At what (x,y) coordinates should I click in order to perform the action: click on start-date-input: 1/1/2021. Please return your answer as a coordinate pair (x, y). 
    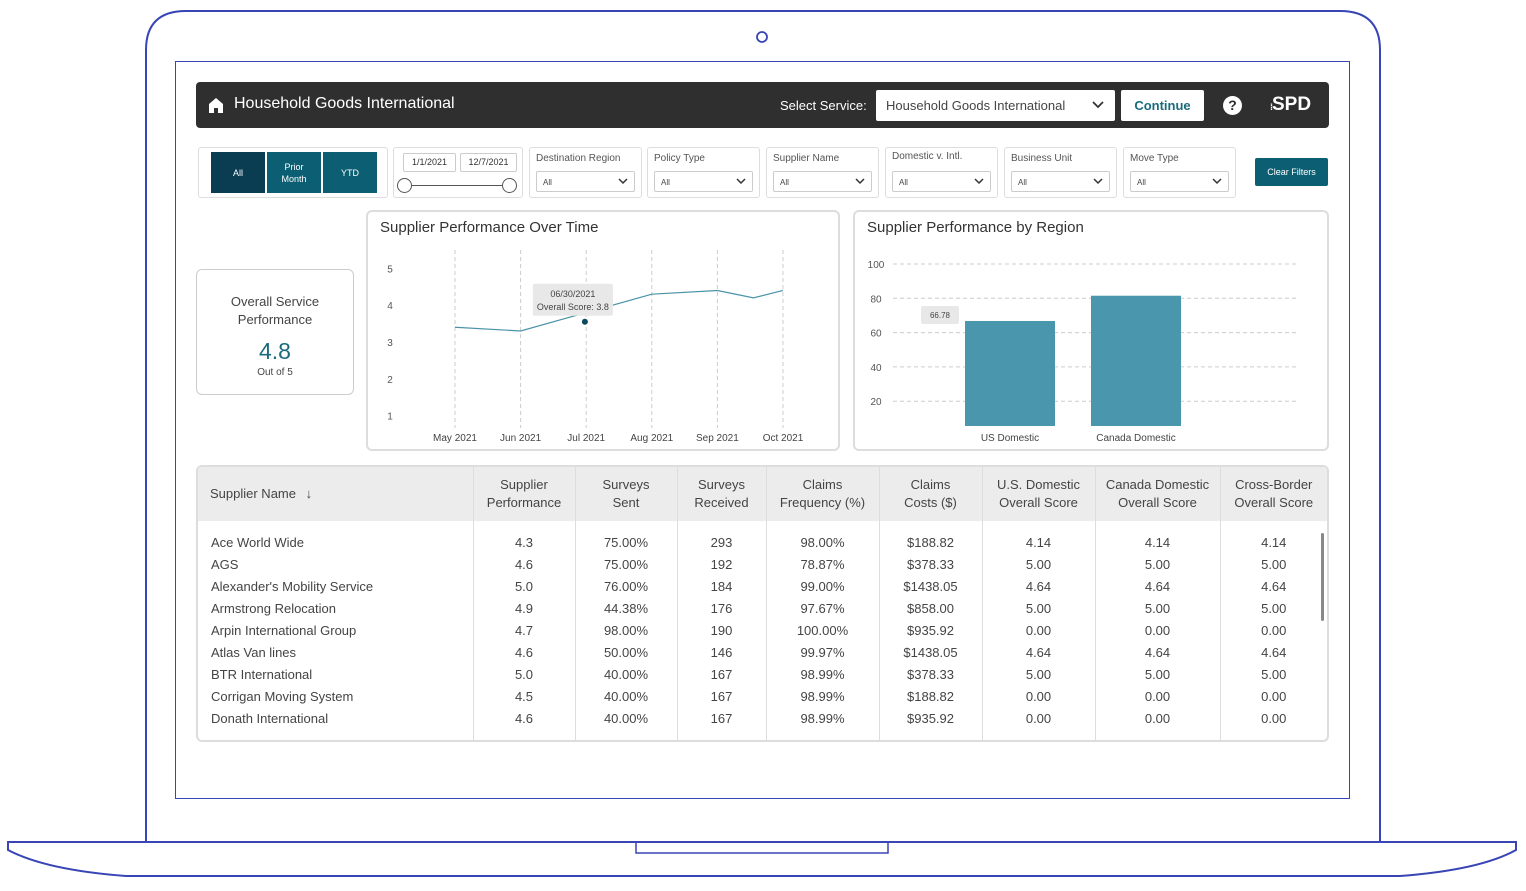
    Looking at the image, I should click on (429, 162).